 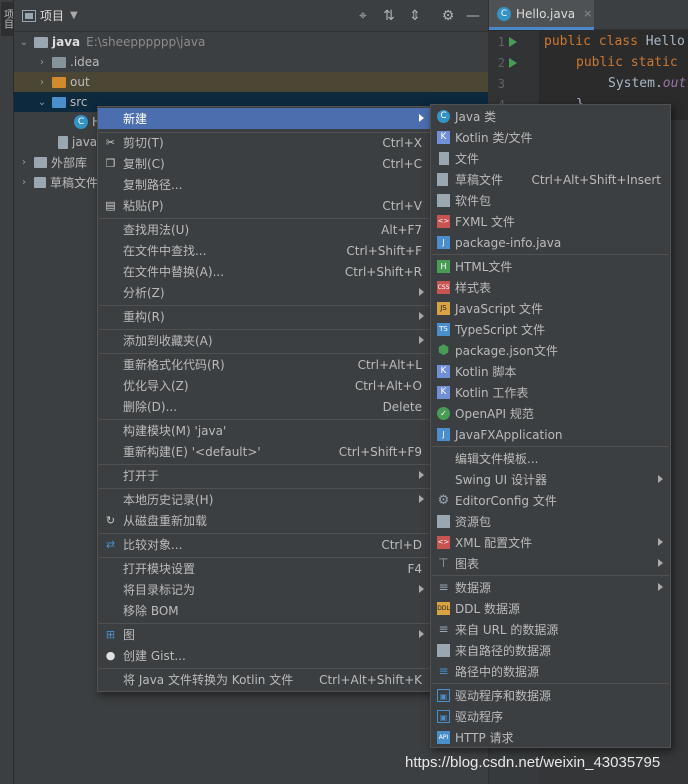 What do you see at coordinates (443, 392) in the screenshot?
I see `kotlin-worksheet-icon: K` at bounding box center [443, 392].